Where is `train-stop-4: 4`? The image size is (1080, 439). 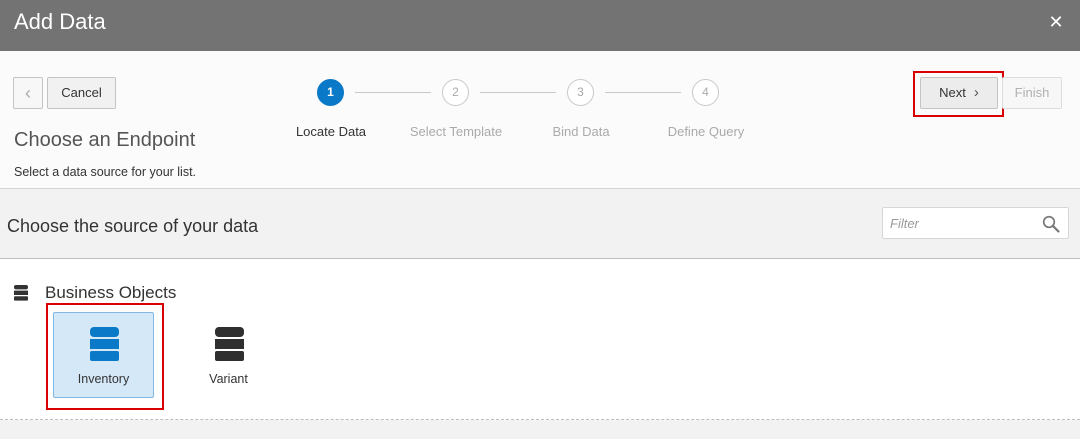
train-stop-4: 4 is located at coordinates (705, 92).